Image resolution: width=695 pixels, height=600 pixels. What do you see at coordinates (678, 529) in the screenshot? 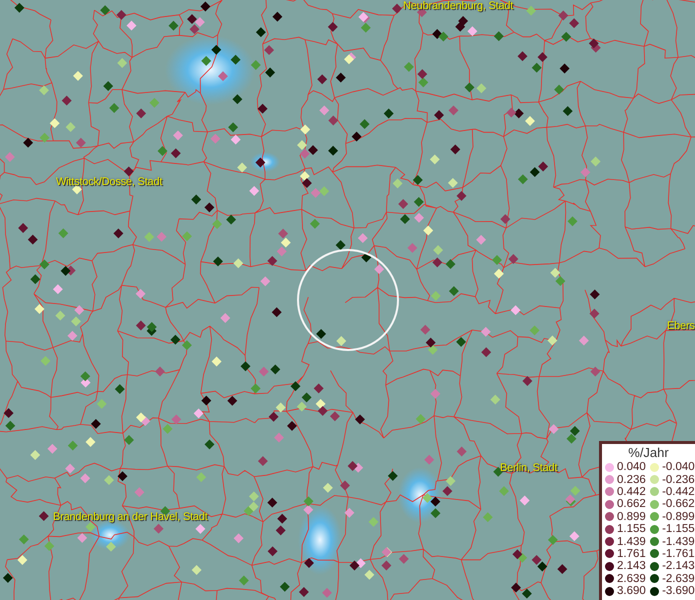
I see `legend-value: -1.155` at bounding box center [678, 529].